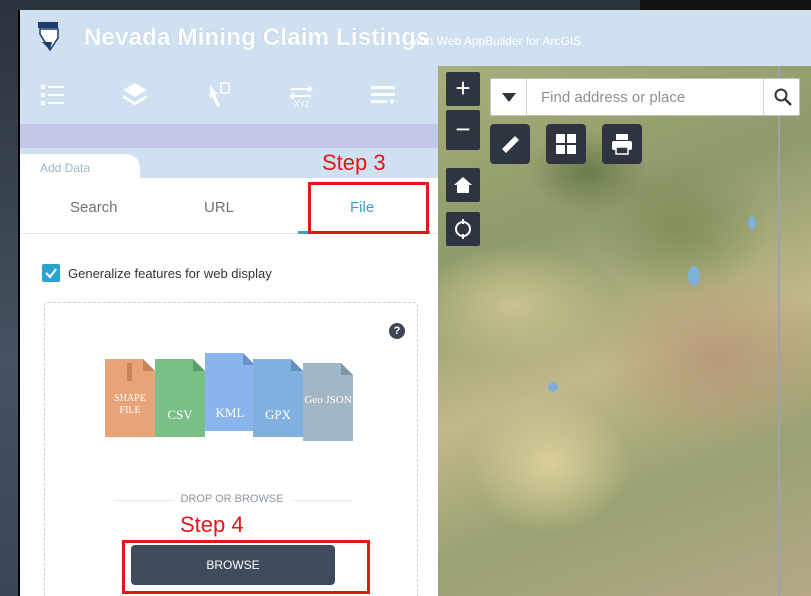  I want to click on home-icon, so click(463, 185).